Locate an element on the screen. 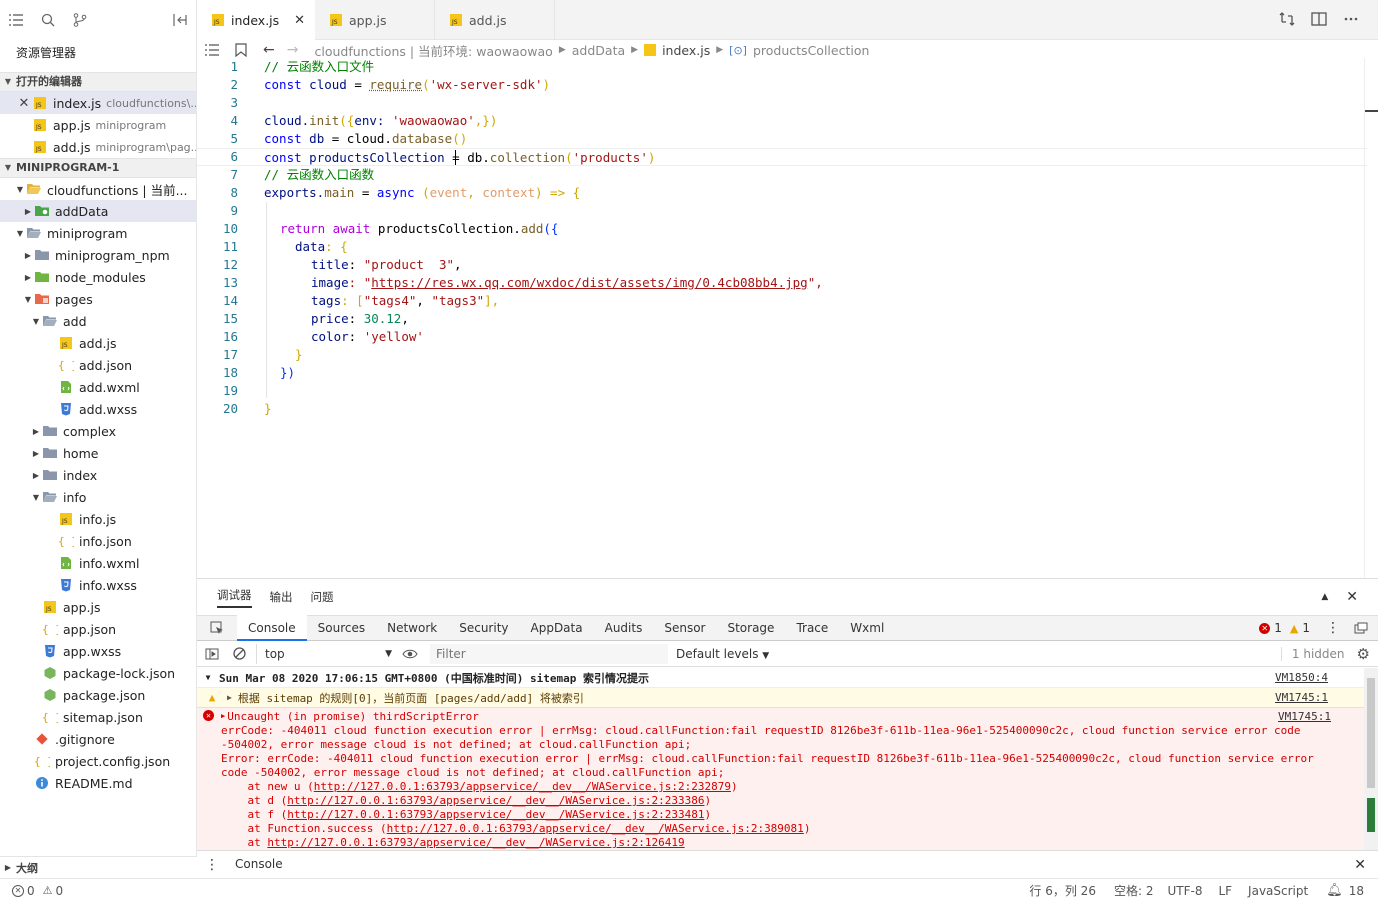 The image size is (1378, 902). tree-file: { } add.json is located at coordinates (98, 365).